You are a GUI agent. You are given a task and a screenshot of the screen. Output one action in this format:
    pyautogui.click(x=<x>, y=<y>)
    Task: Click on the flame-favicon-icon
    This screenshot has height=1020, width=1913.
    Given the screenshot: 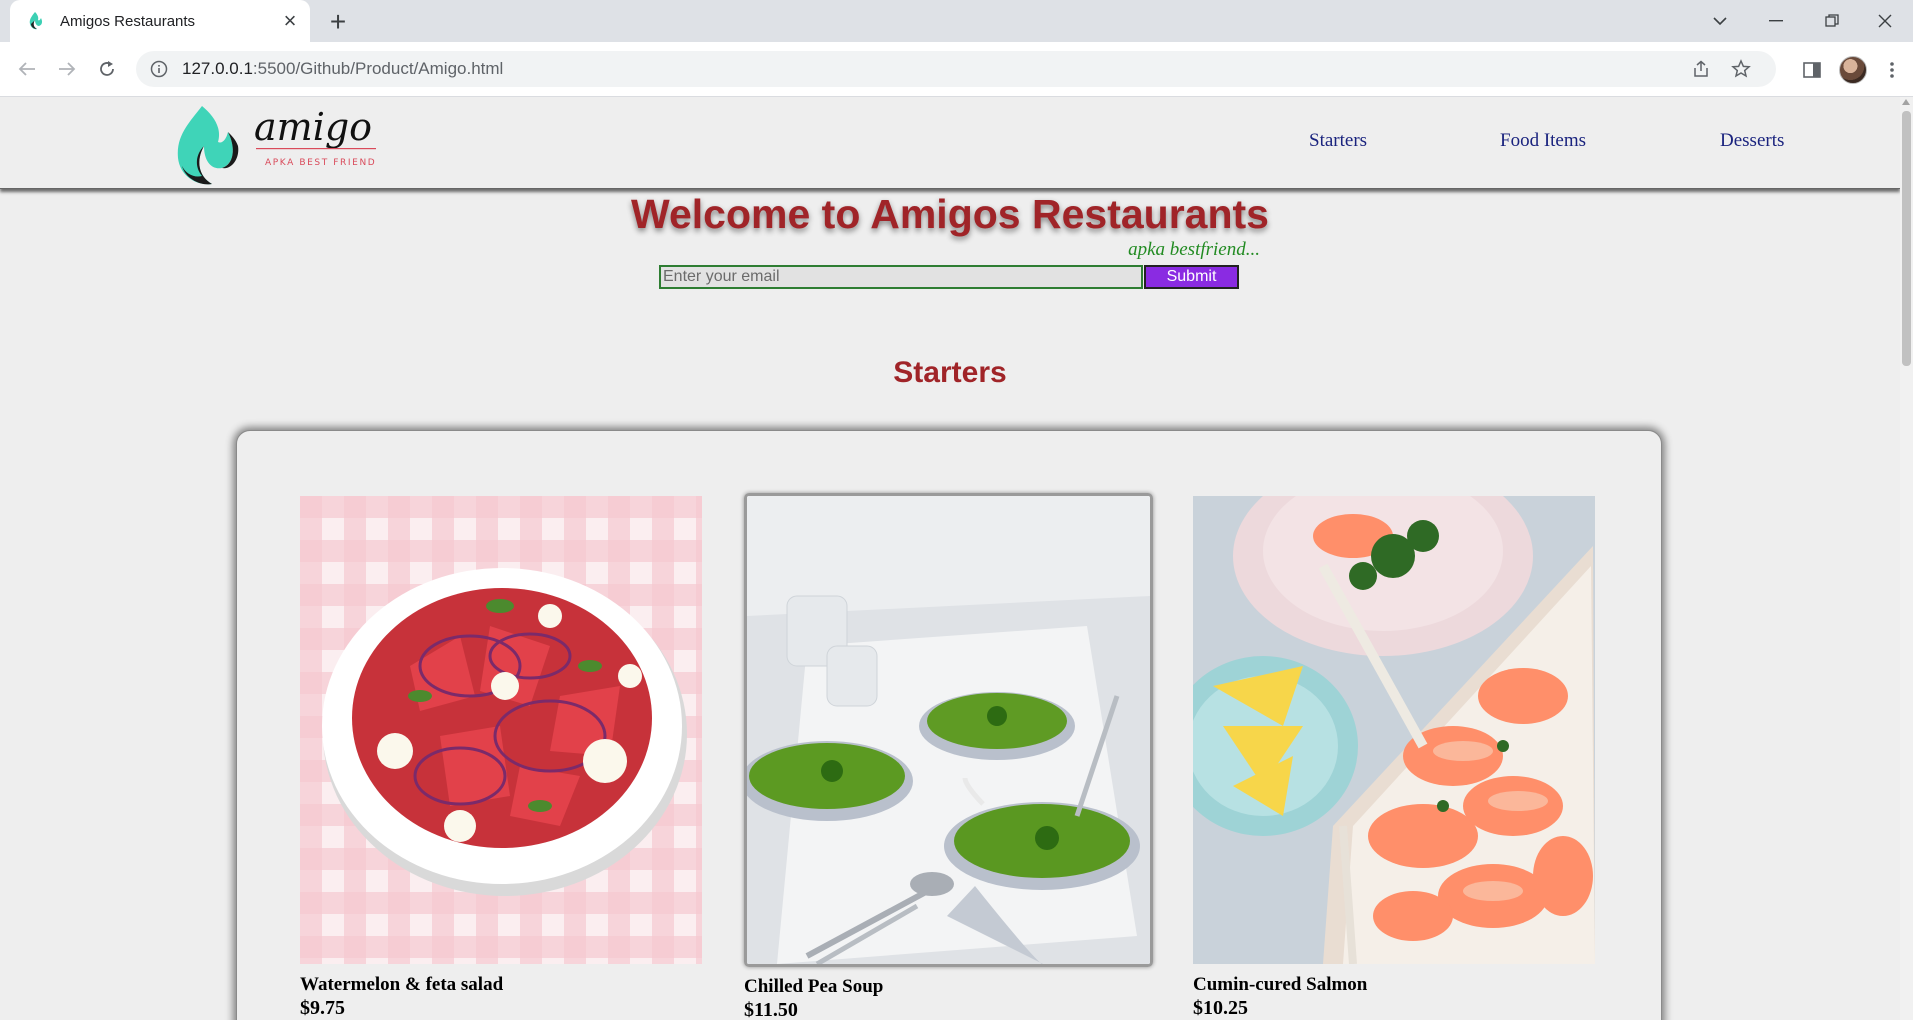 What is the action you would take?
    pyautogui.click(x=36, y=21)
    